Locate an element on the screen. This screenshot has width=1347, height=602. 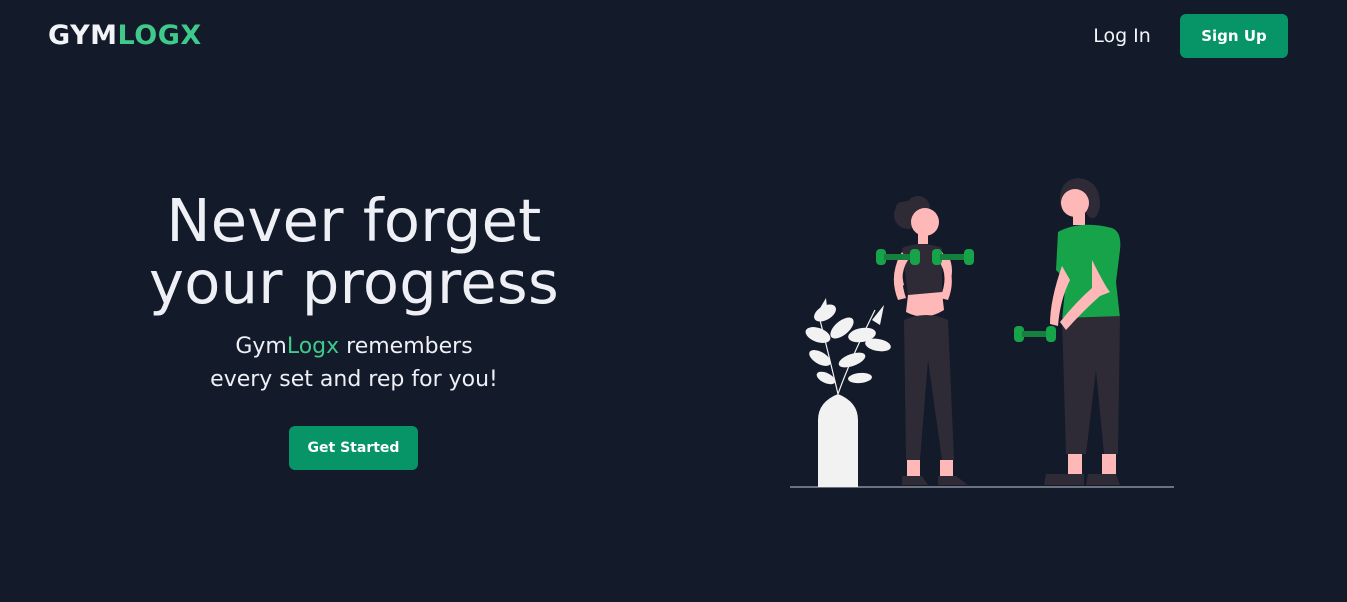
plant-icon is located at coordinates (848, 392).